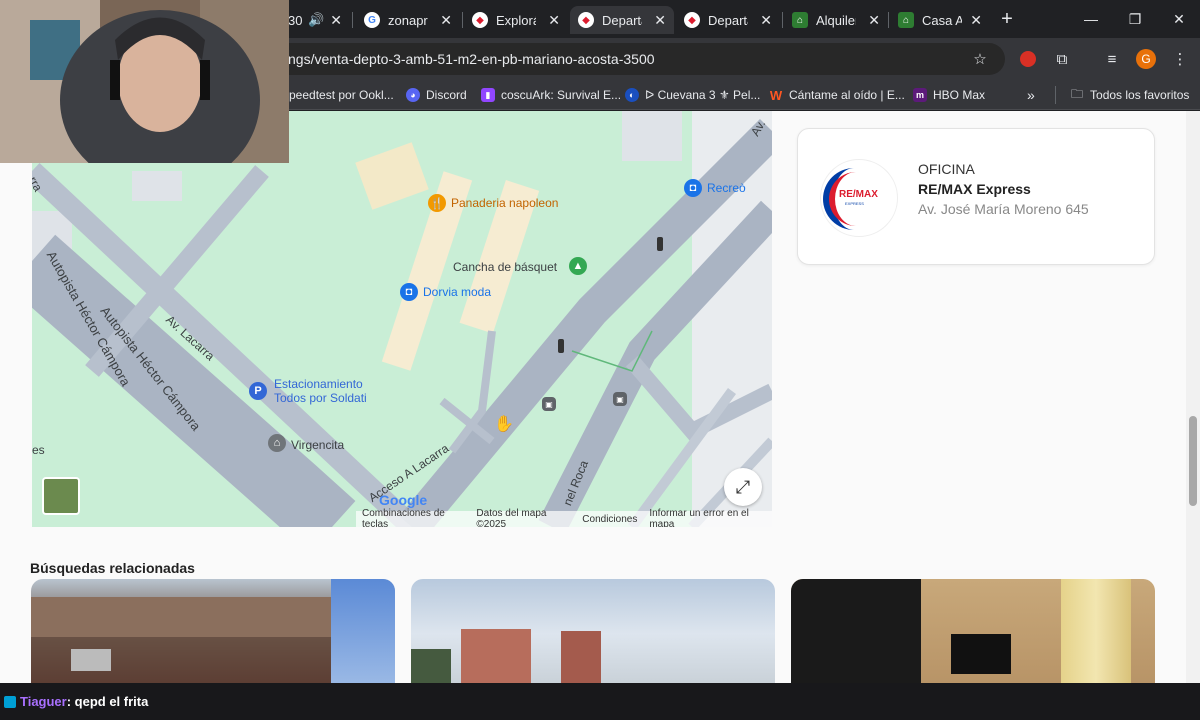 Image resolution: width=1200 pixels, height=720 pixels. I want to click on poi-label: Panaderia napoleon, so click(504, 203).